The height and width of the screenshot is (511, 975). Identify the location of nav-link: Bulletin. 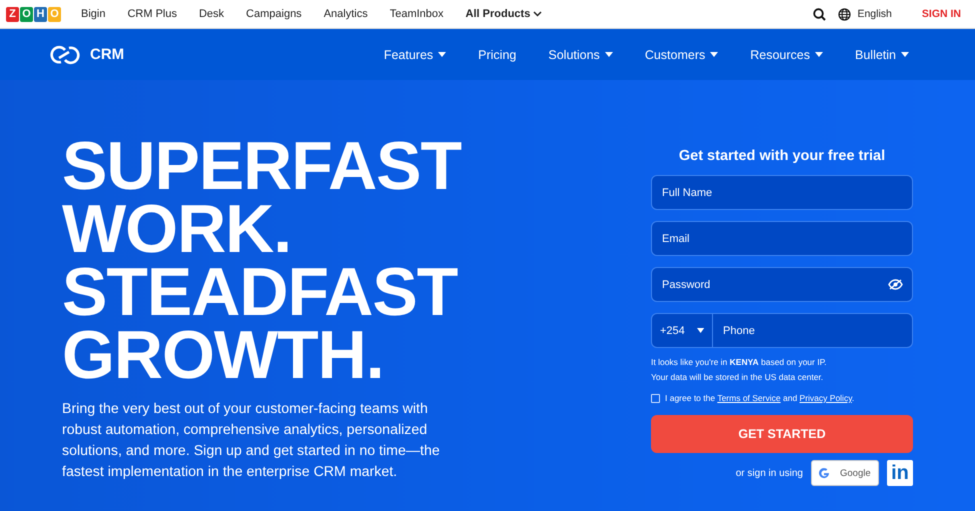
(882, 55).